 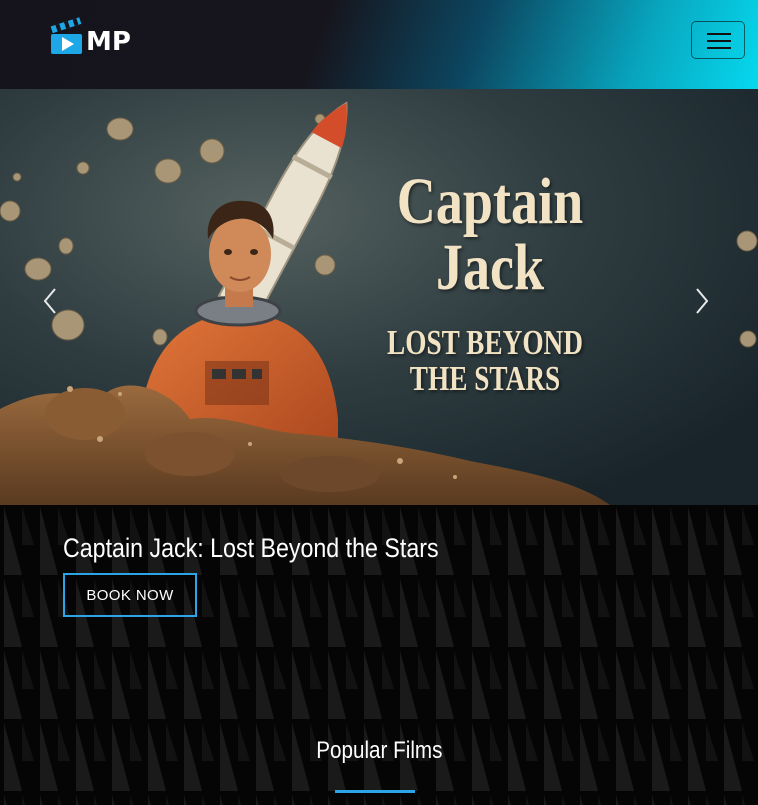 What do you see at coordinates (490, 234) in the screenshot?
I see `poster-title: Captain Jack` at bounding box center [490, 234].